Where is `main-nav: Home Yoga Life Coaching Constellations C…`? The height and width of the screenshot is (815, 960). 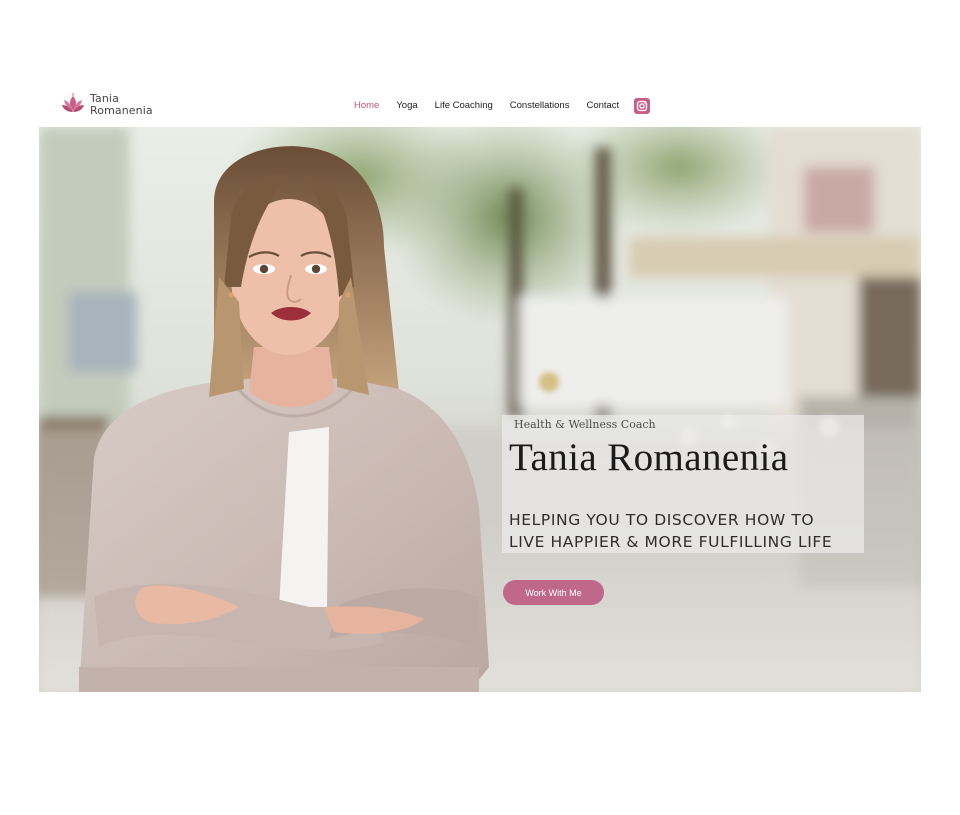
main-nav: Home Yoga Life Coaching Constellations C… is located at coordinates (495, 106).